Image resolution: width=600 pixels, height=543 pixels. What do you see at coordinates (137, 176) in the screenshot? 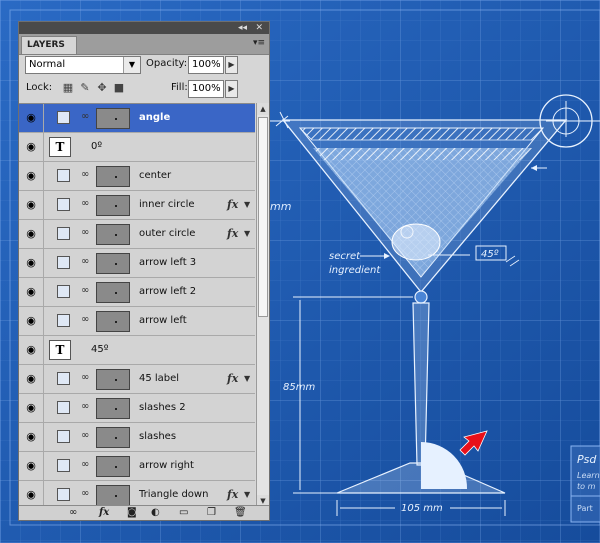
I see `layer-row: ◉ ∞ center` at bounding box center [137, 176].